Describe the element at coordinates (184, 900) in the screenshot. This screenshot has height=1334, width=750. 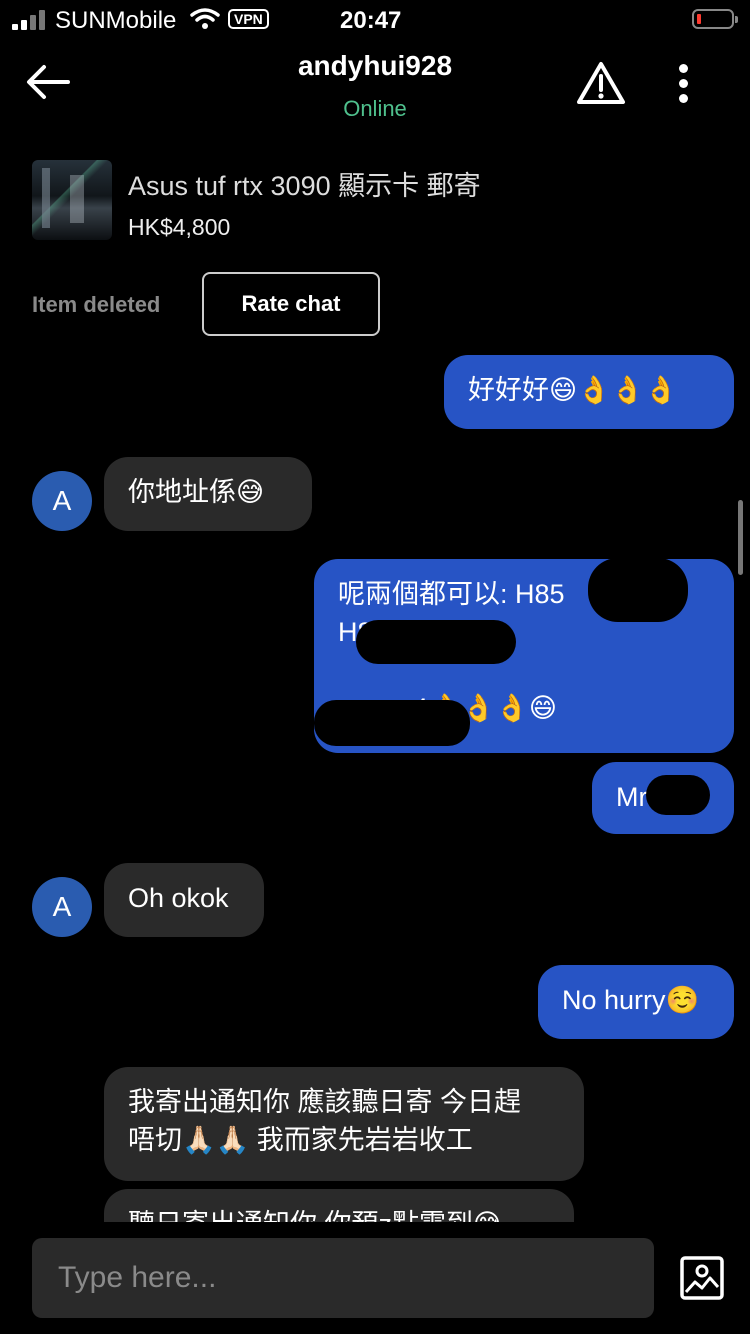
I see `message-bubble: Oh okok` at that location.